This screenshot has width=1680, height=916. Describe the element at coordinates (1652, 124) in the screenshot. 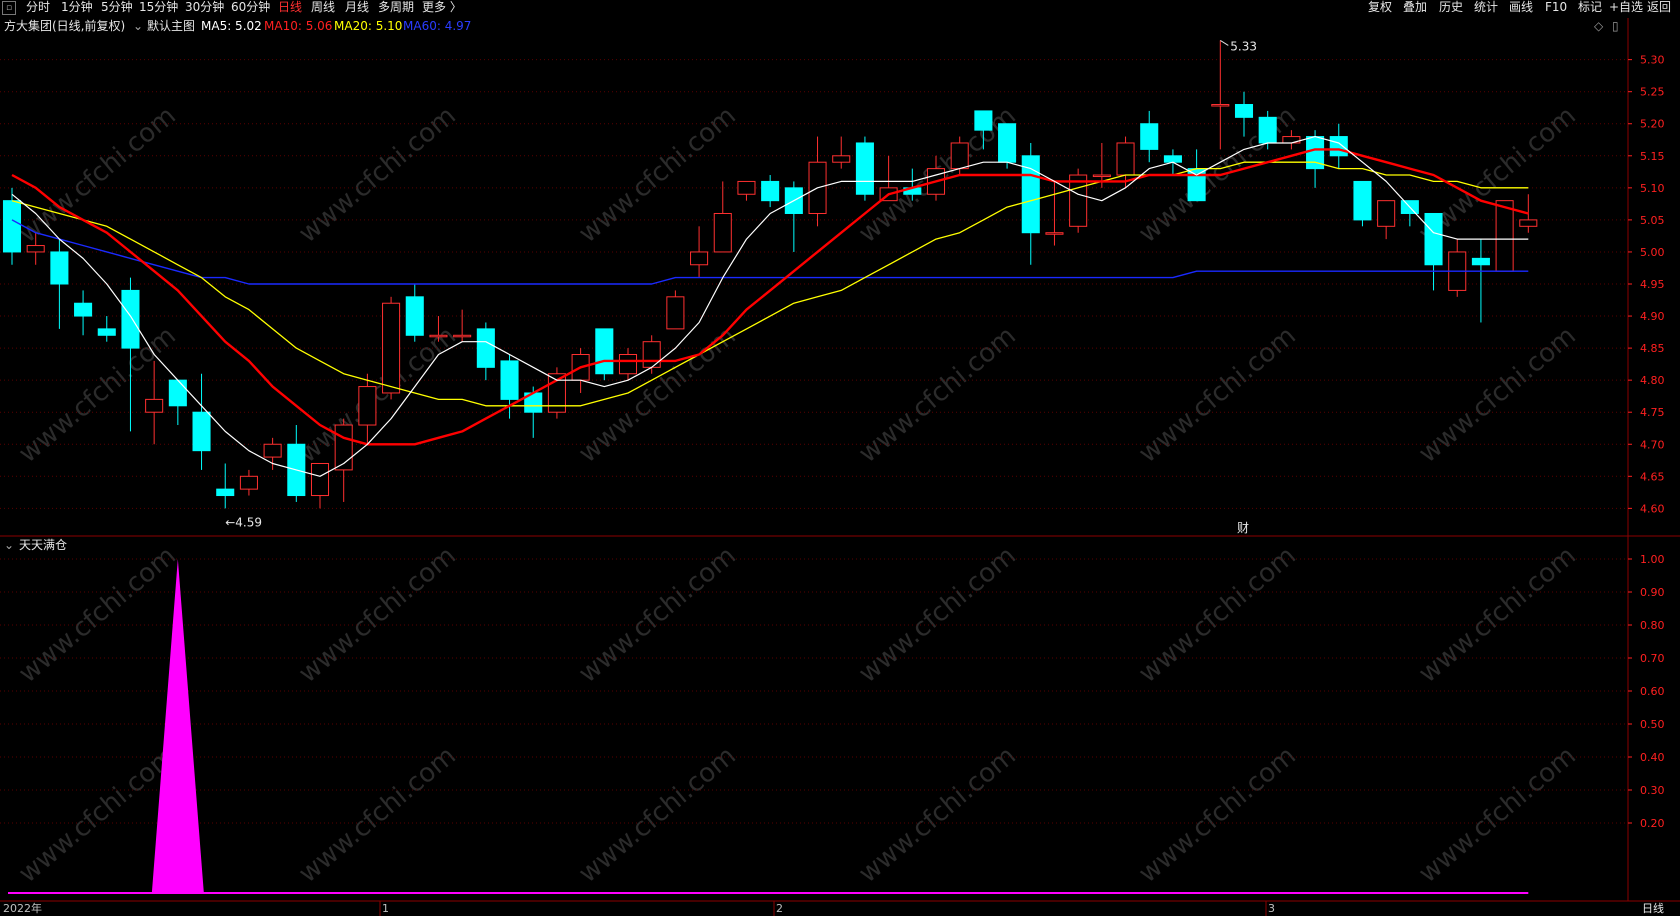

I see `price-tick-label: 5.20` at that location.